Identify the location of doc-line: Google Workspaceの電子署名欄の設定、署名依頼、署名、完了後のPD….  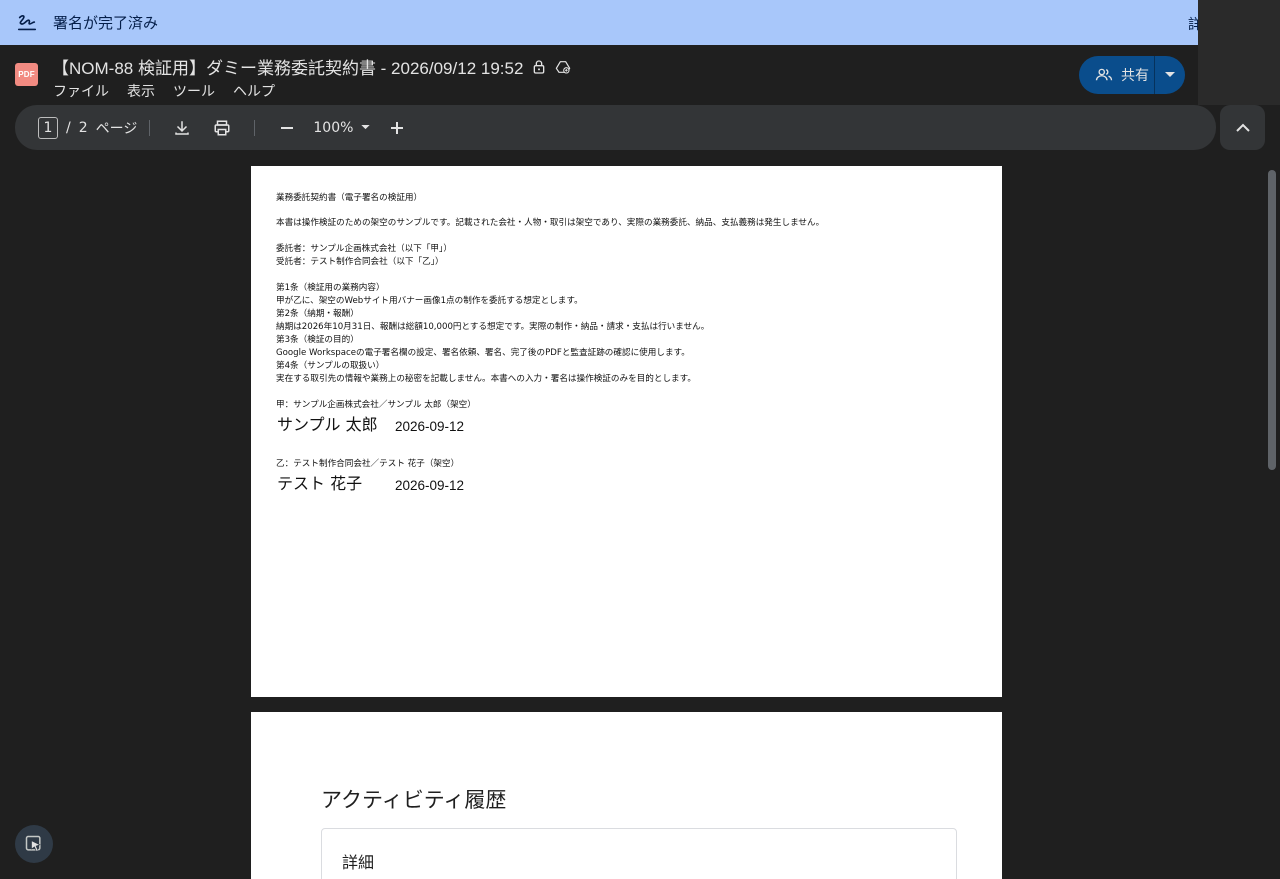
(483, 353).